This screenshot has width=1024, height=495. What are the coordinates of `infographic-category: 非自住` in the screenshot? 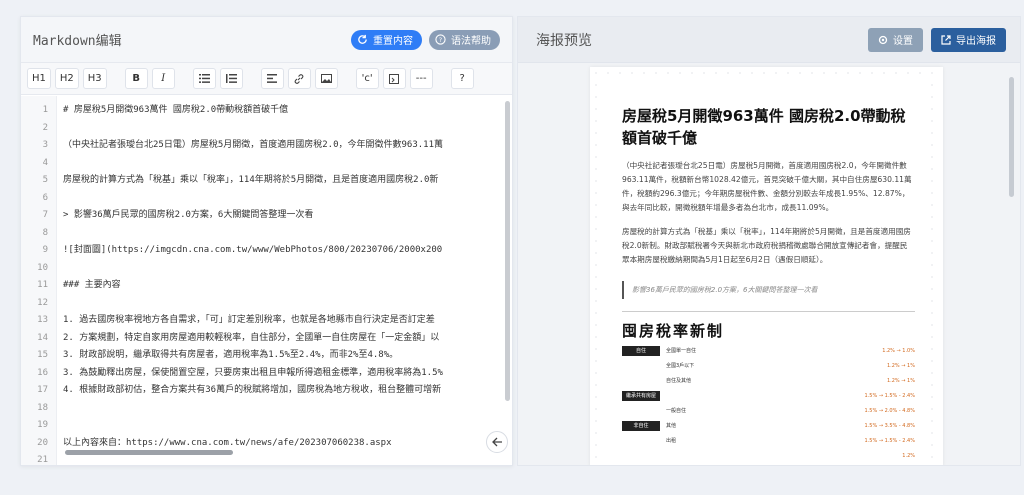 It's located at (641, 425).